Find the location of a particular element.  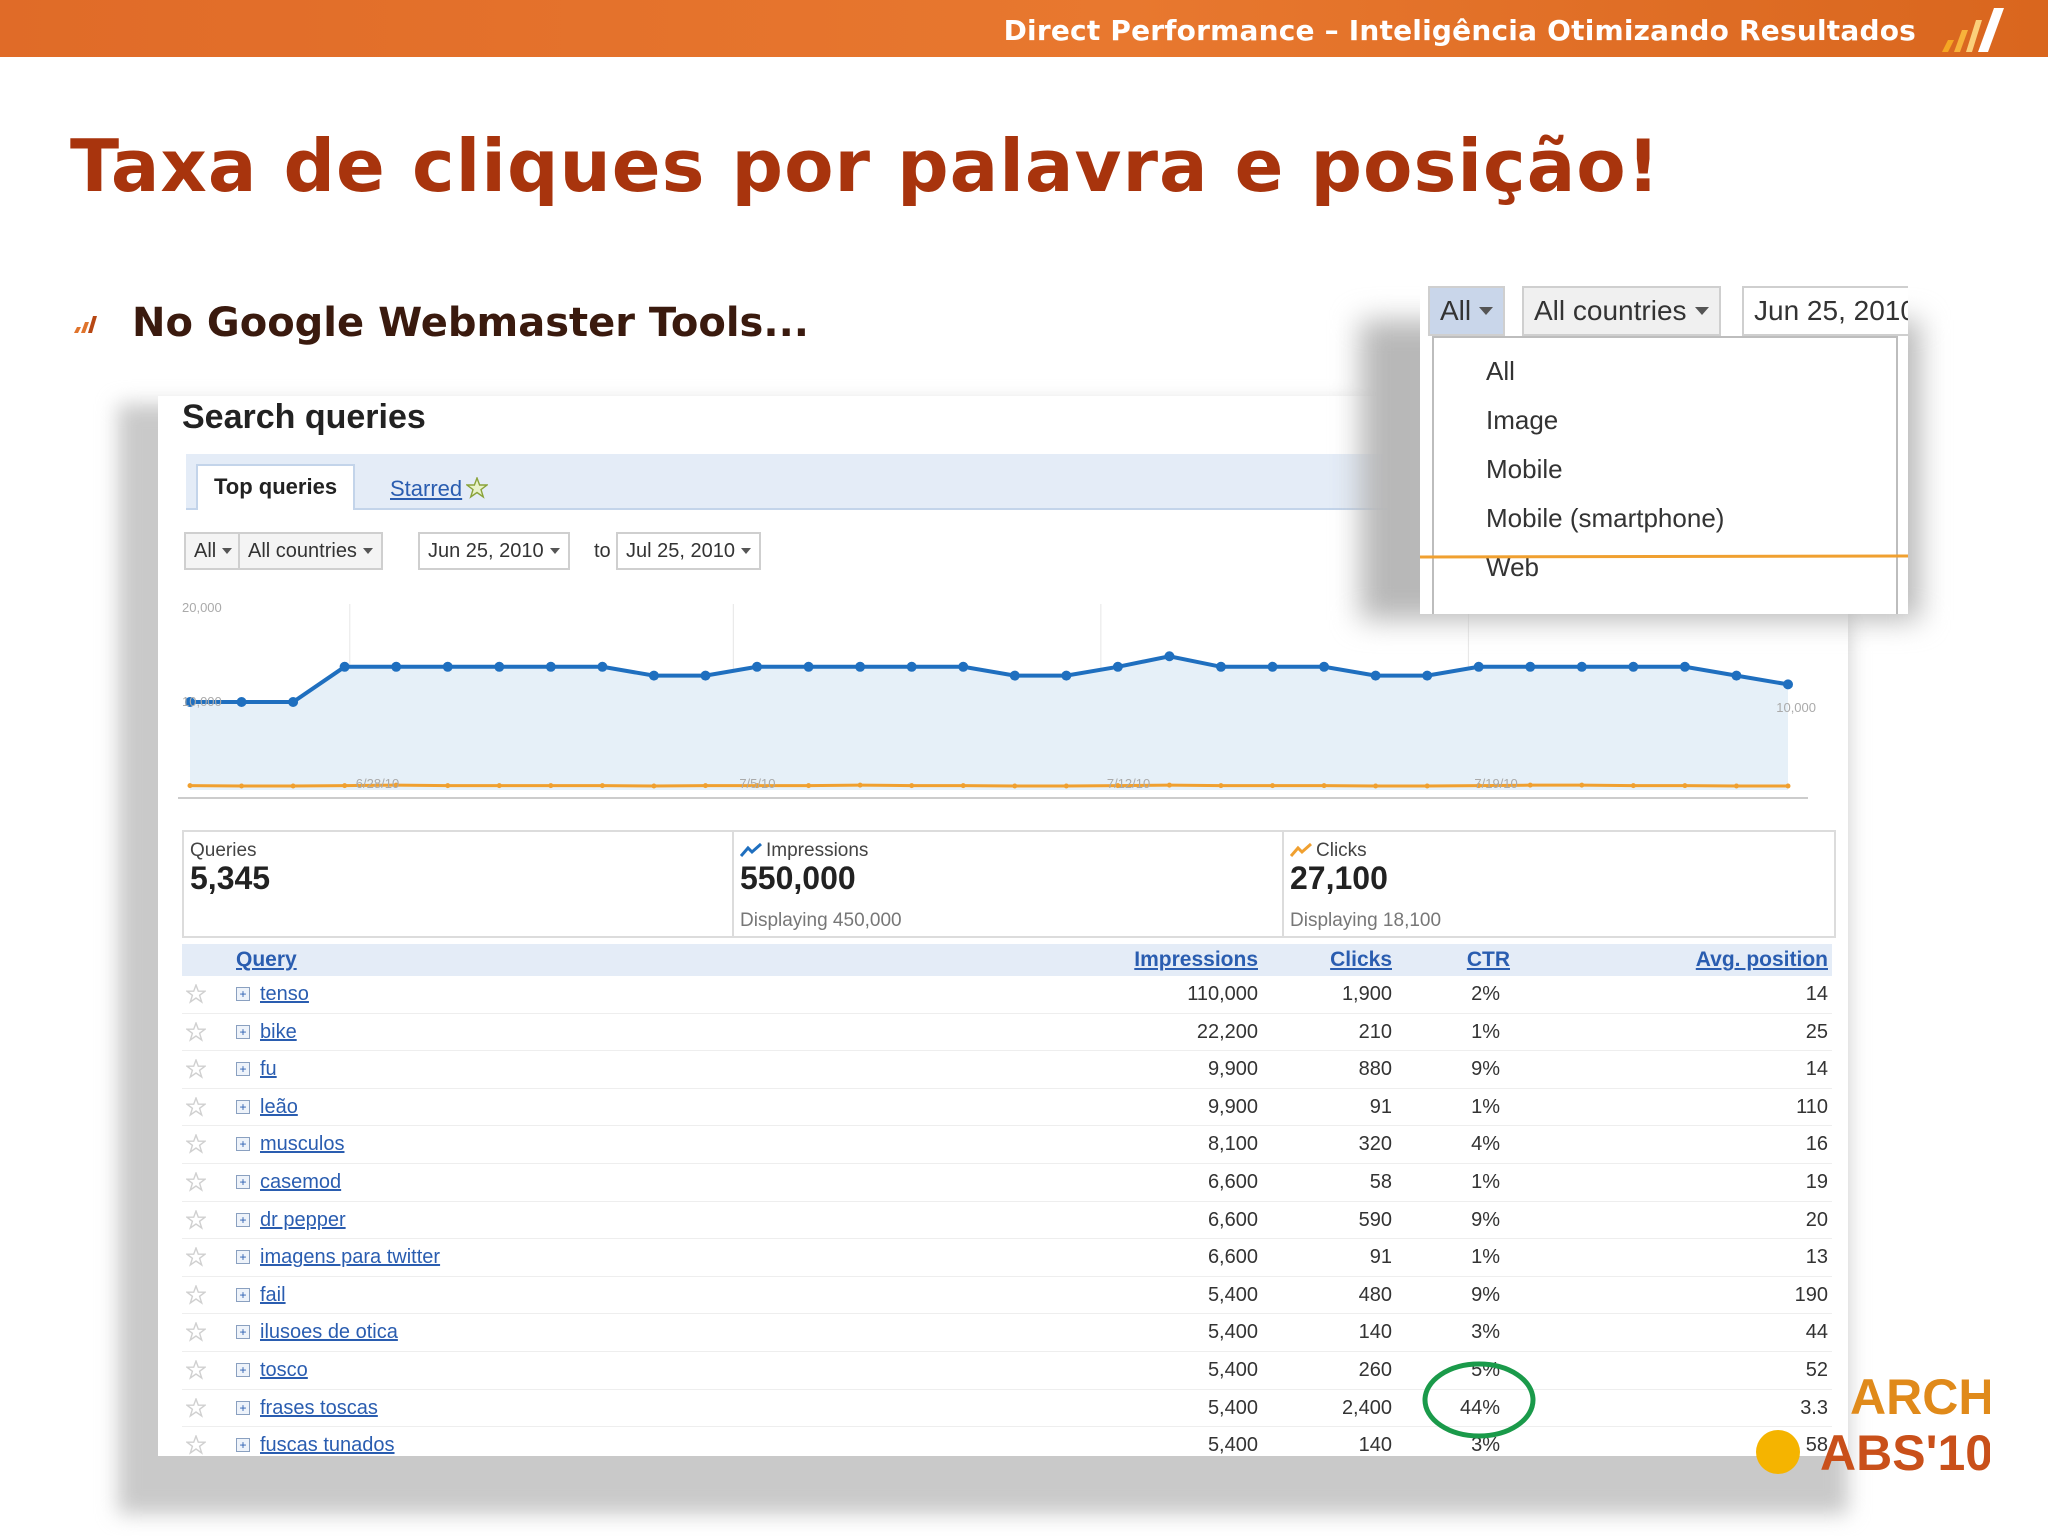

table-row: + fu 9,900 880 9% 14 is located at coordinates (1007, 1070).